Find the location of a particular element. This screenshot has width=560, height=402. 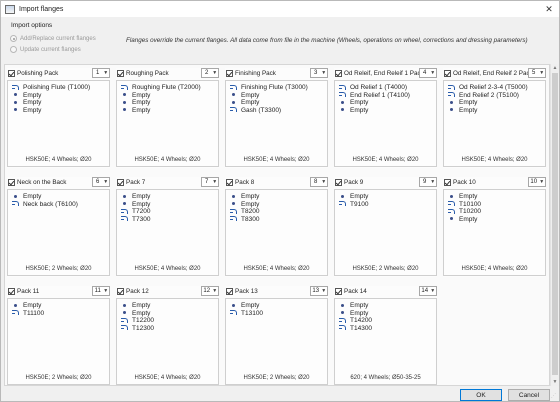

wheel-item: Od Relief 1 (T4000) is located at coordinates (387, 88).